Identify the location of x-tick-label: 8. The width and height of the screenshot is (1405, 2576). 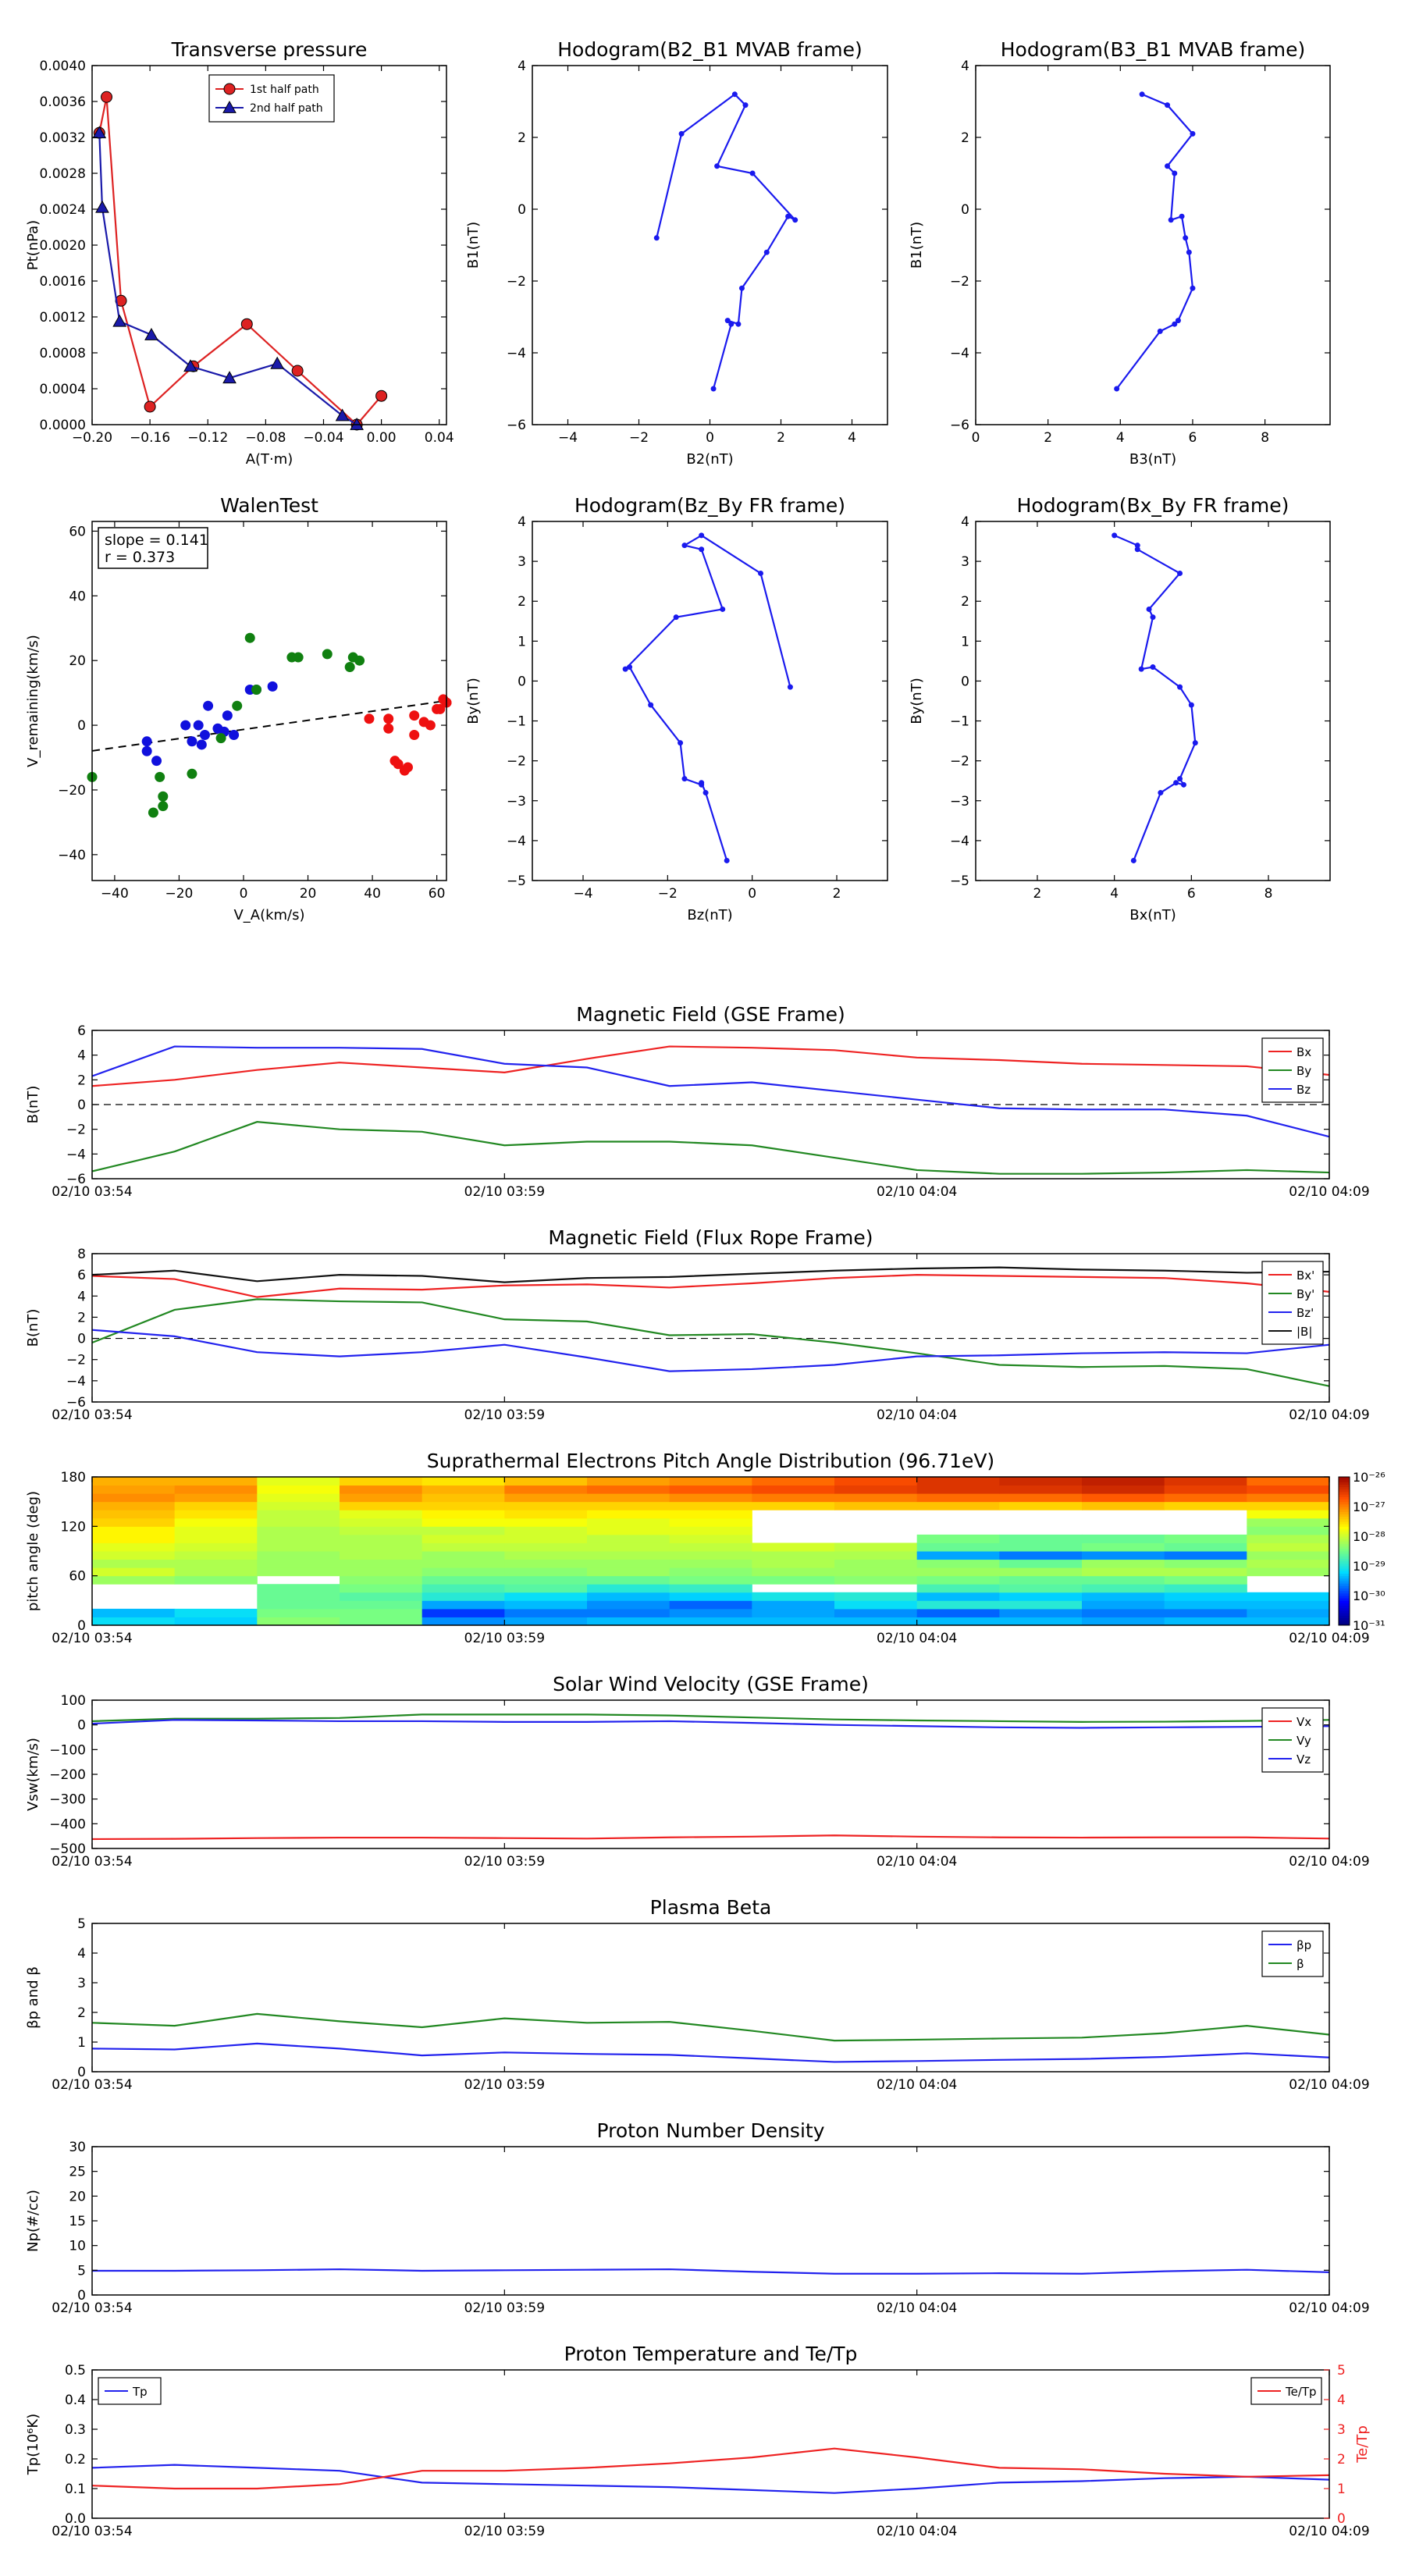
(1265, 438).